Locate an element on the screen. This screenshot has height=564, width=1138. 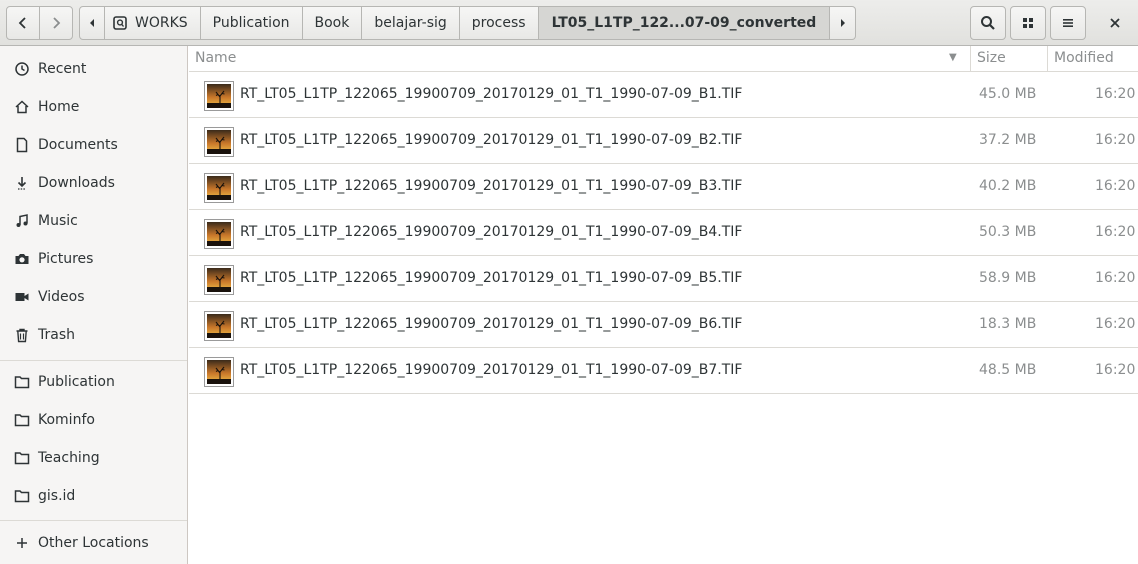
sidebar-item-label: Downloads is located at coordinates (76, 183).